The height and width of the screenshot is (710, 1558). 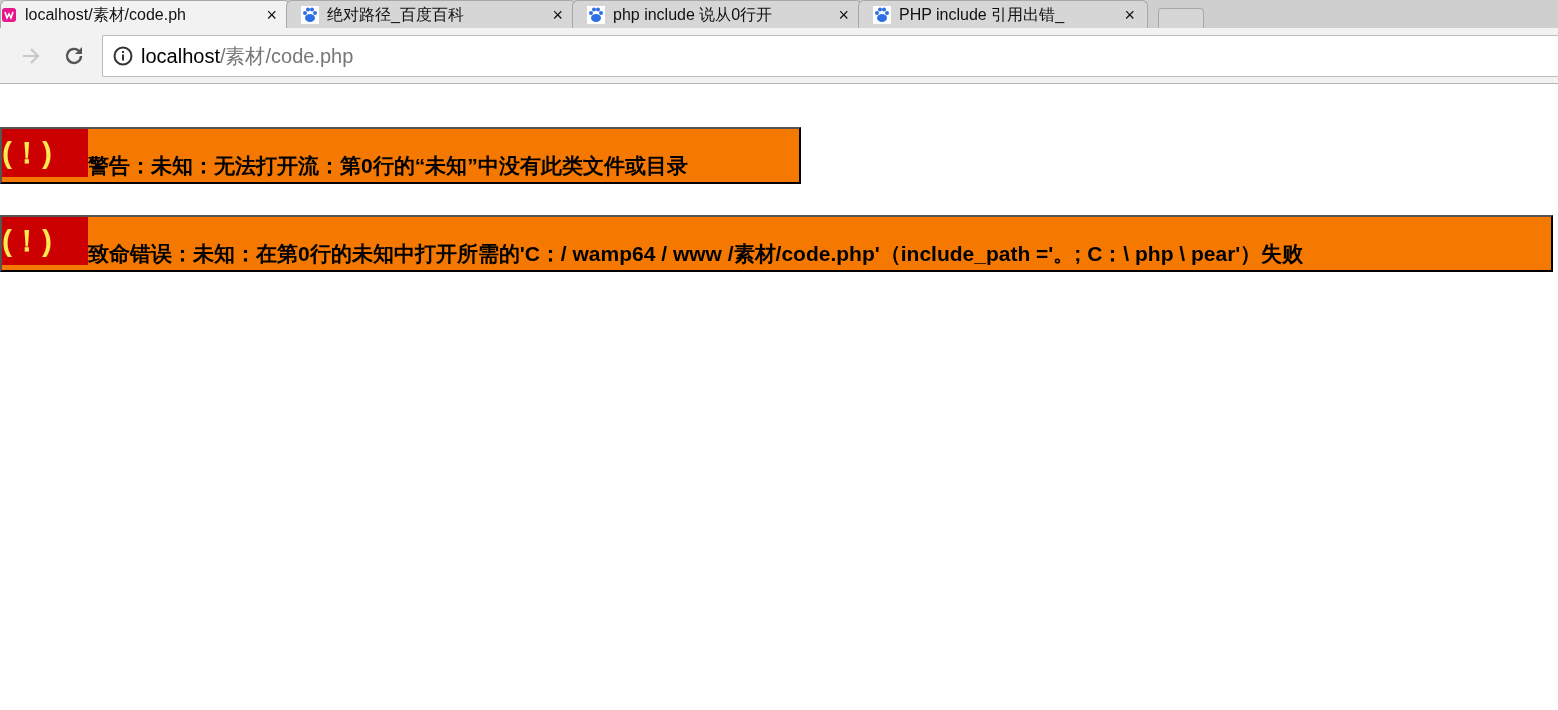 What do you see at coordinates (106, 14) in the screenshot?
I see `tab-title: localhost/素材/code.ph` at bounding box center [106, 14].